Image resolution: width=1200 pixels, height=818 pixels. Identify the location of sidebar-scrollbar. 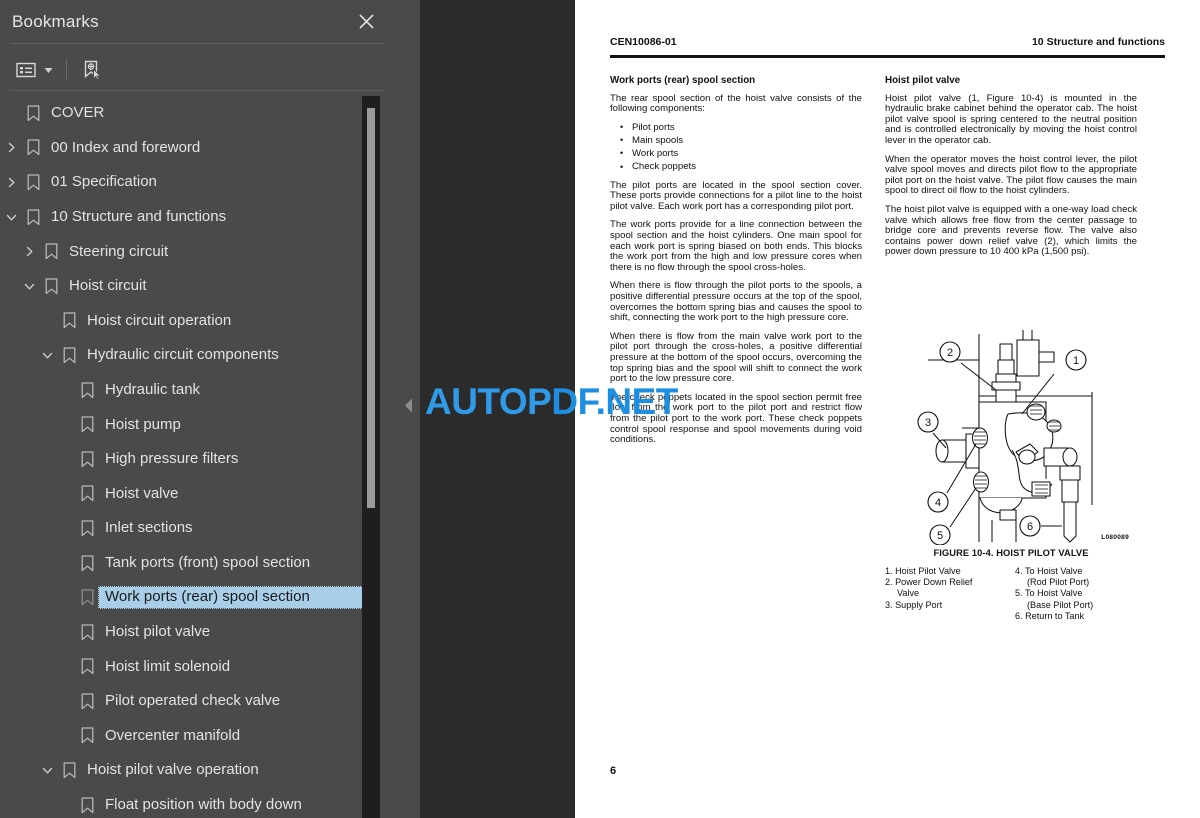
(371, 457).